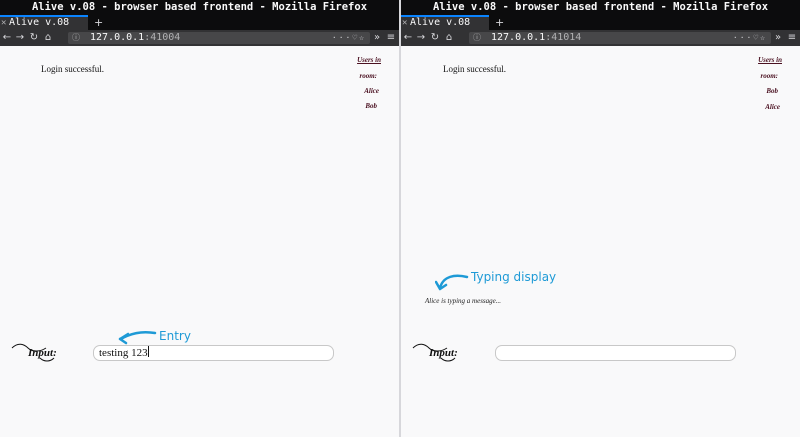 The image size is (800, 437). I want to click on annotation-entry: Entry, so click(175, 336).